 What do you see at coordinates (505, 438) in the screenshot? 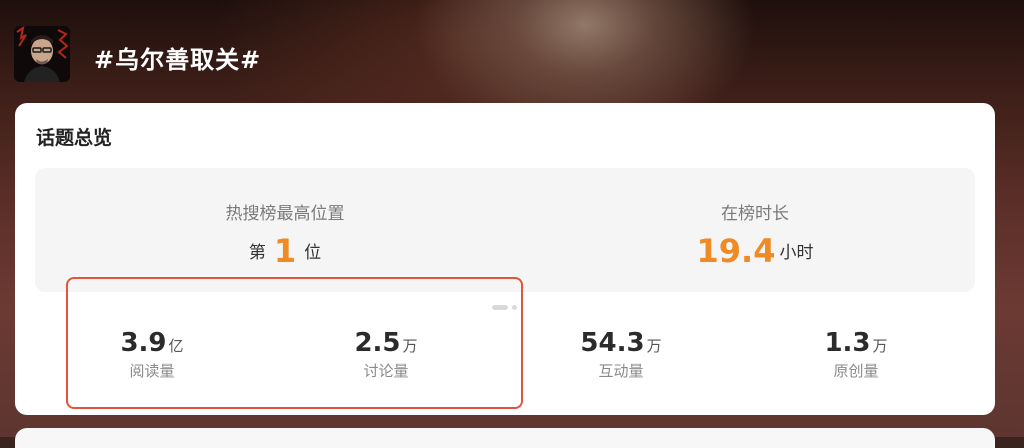
I see `next-card-edge` at bounding box center [505, 438].